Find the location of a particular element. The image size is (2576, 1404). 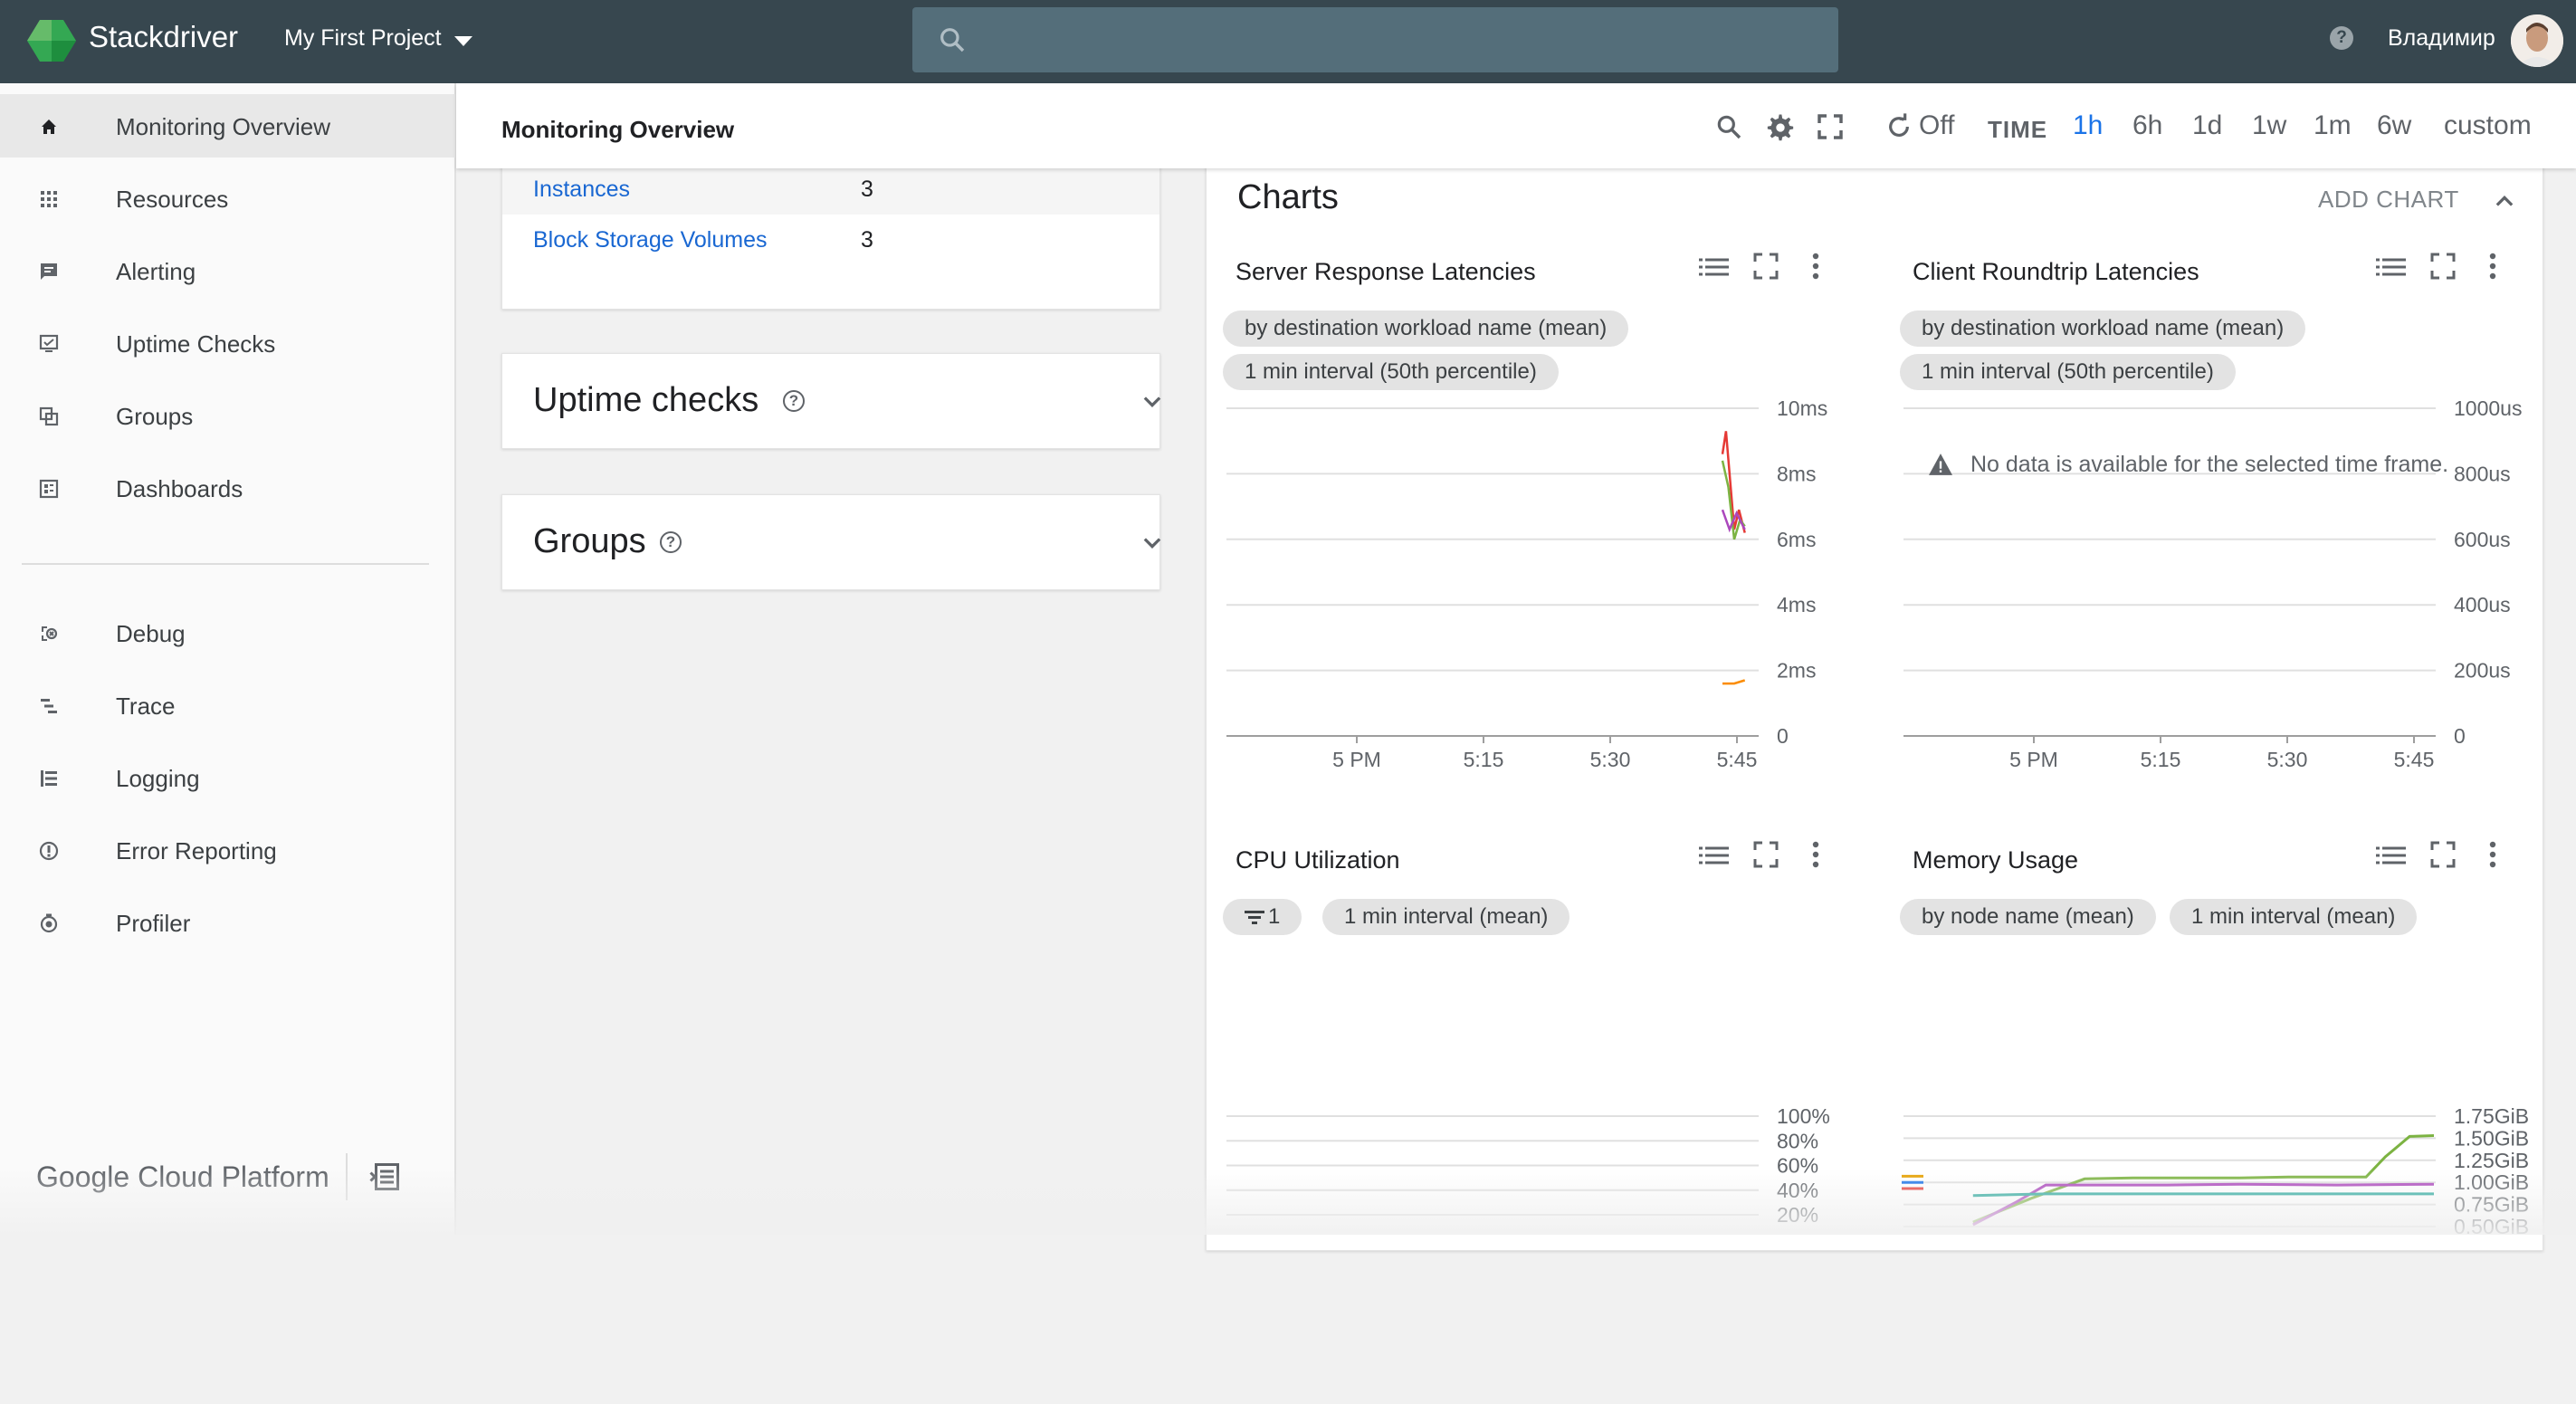

grid-icon is located at coordinates (49, 199).